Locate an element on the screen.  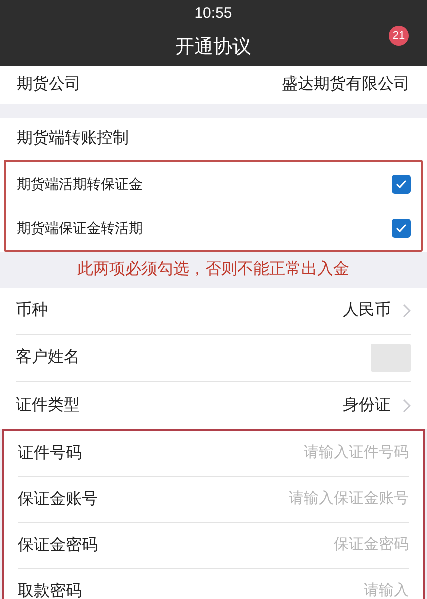
input-field: 保证金密码 is located at coordinates (299, 545).